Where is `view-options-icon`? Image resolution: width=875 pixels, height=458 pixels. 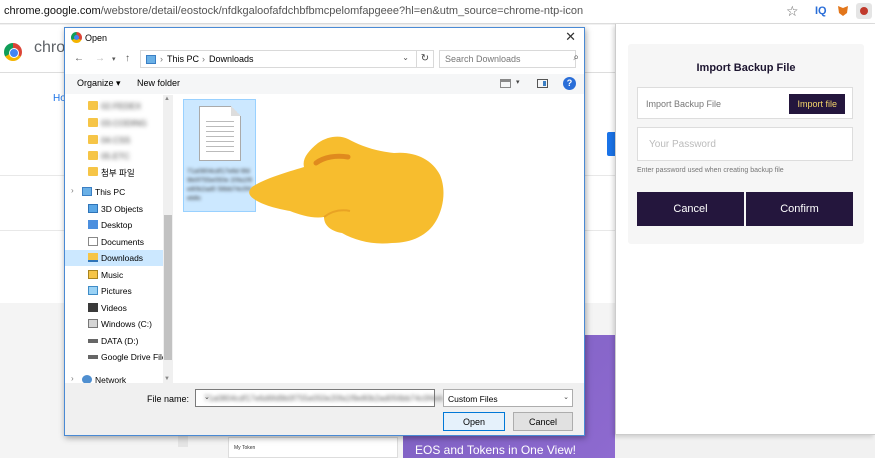 view-options-icon is located at coordinates (505, 83).